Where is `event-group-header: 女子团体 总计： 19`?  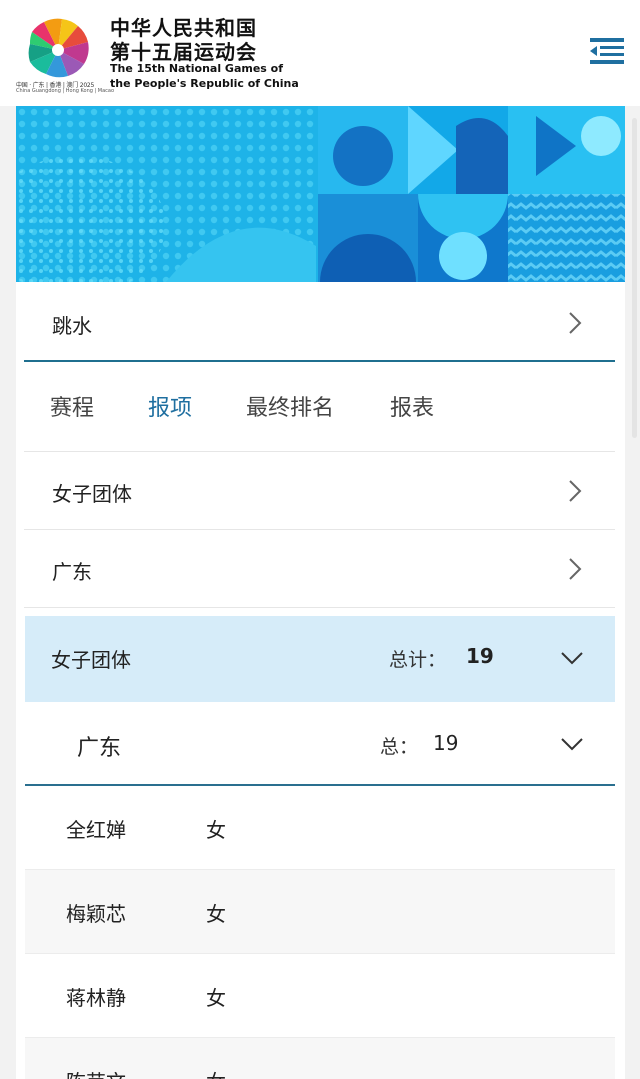
event-group-header: 女子团体 总计： 19 is located at coordinates (320, 659).